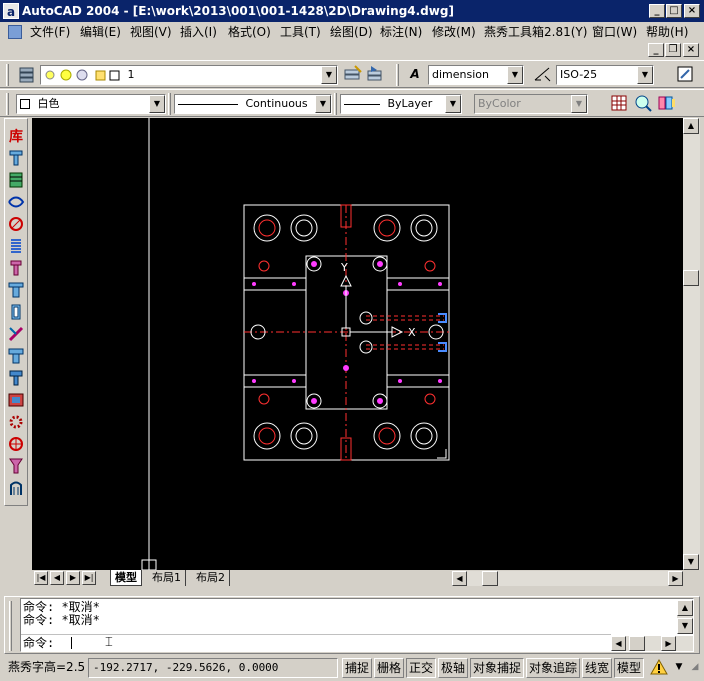  Describe the element at coordinates (329, 75) in the screenshot. I see `layer-dropdown-arrow: ▼` at that location.